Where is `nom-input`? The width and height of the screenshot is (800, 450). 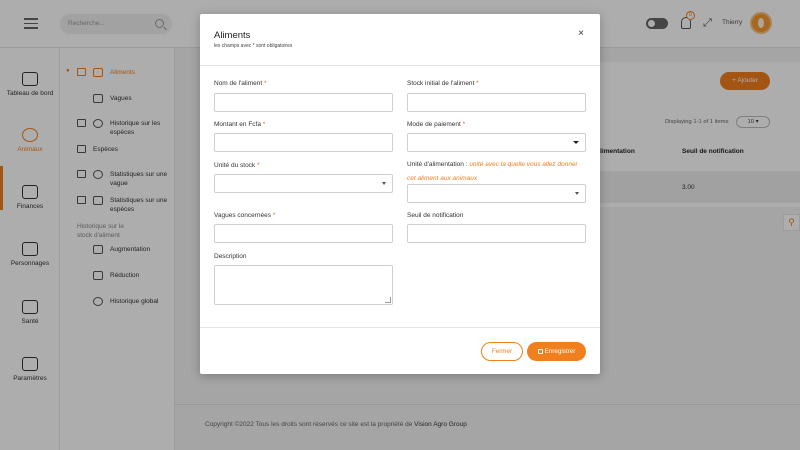 nom-input is located at coordinates (303, 102).